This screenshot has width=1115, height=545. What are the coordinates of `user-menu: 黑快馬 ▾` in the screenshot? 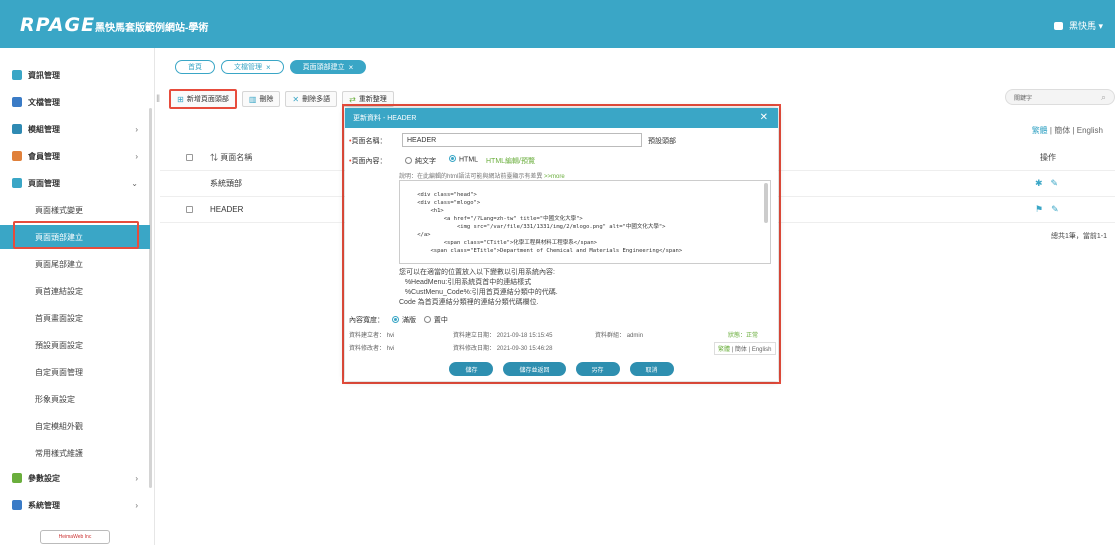 It's located at (1078, 25).